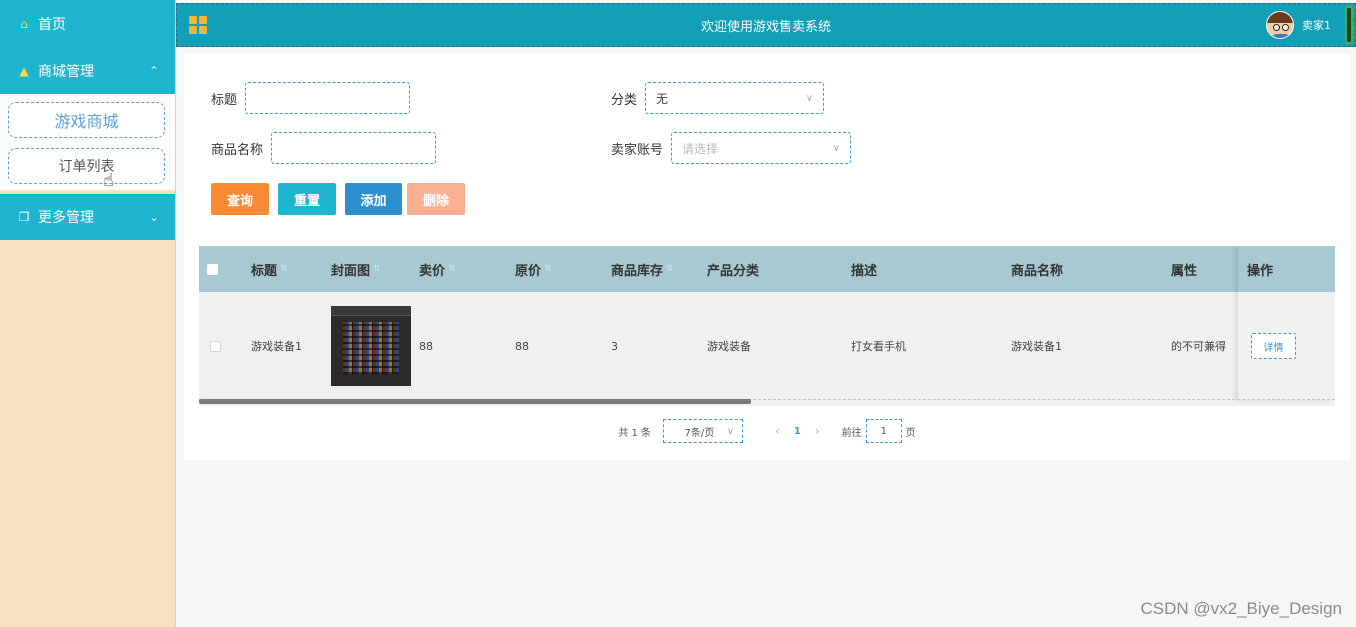 The width and height of the screenshot is (1356, 627). Describe the element at coordinates (24, 217) in the screenshot. I see `copy-icon: ❐` at that location.